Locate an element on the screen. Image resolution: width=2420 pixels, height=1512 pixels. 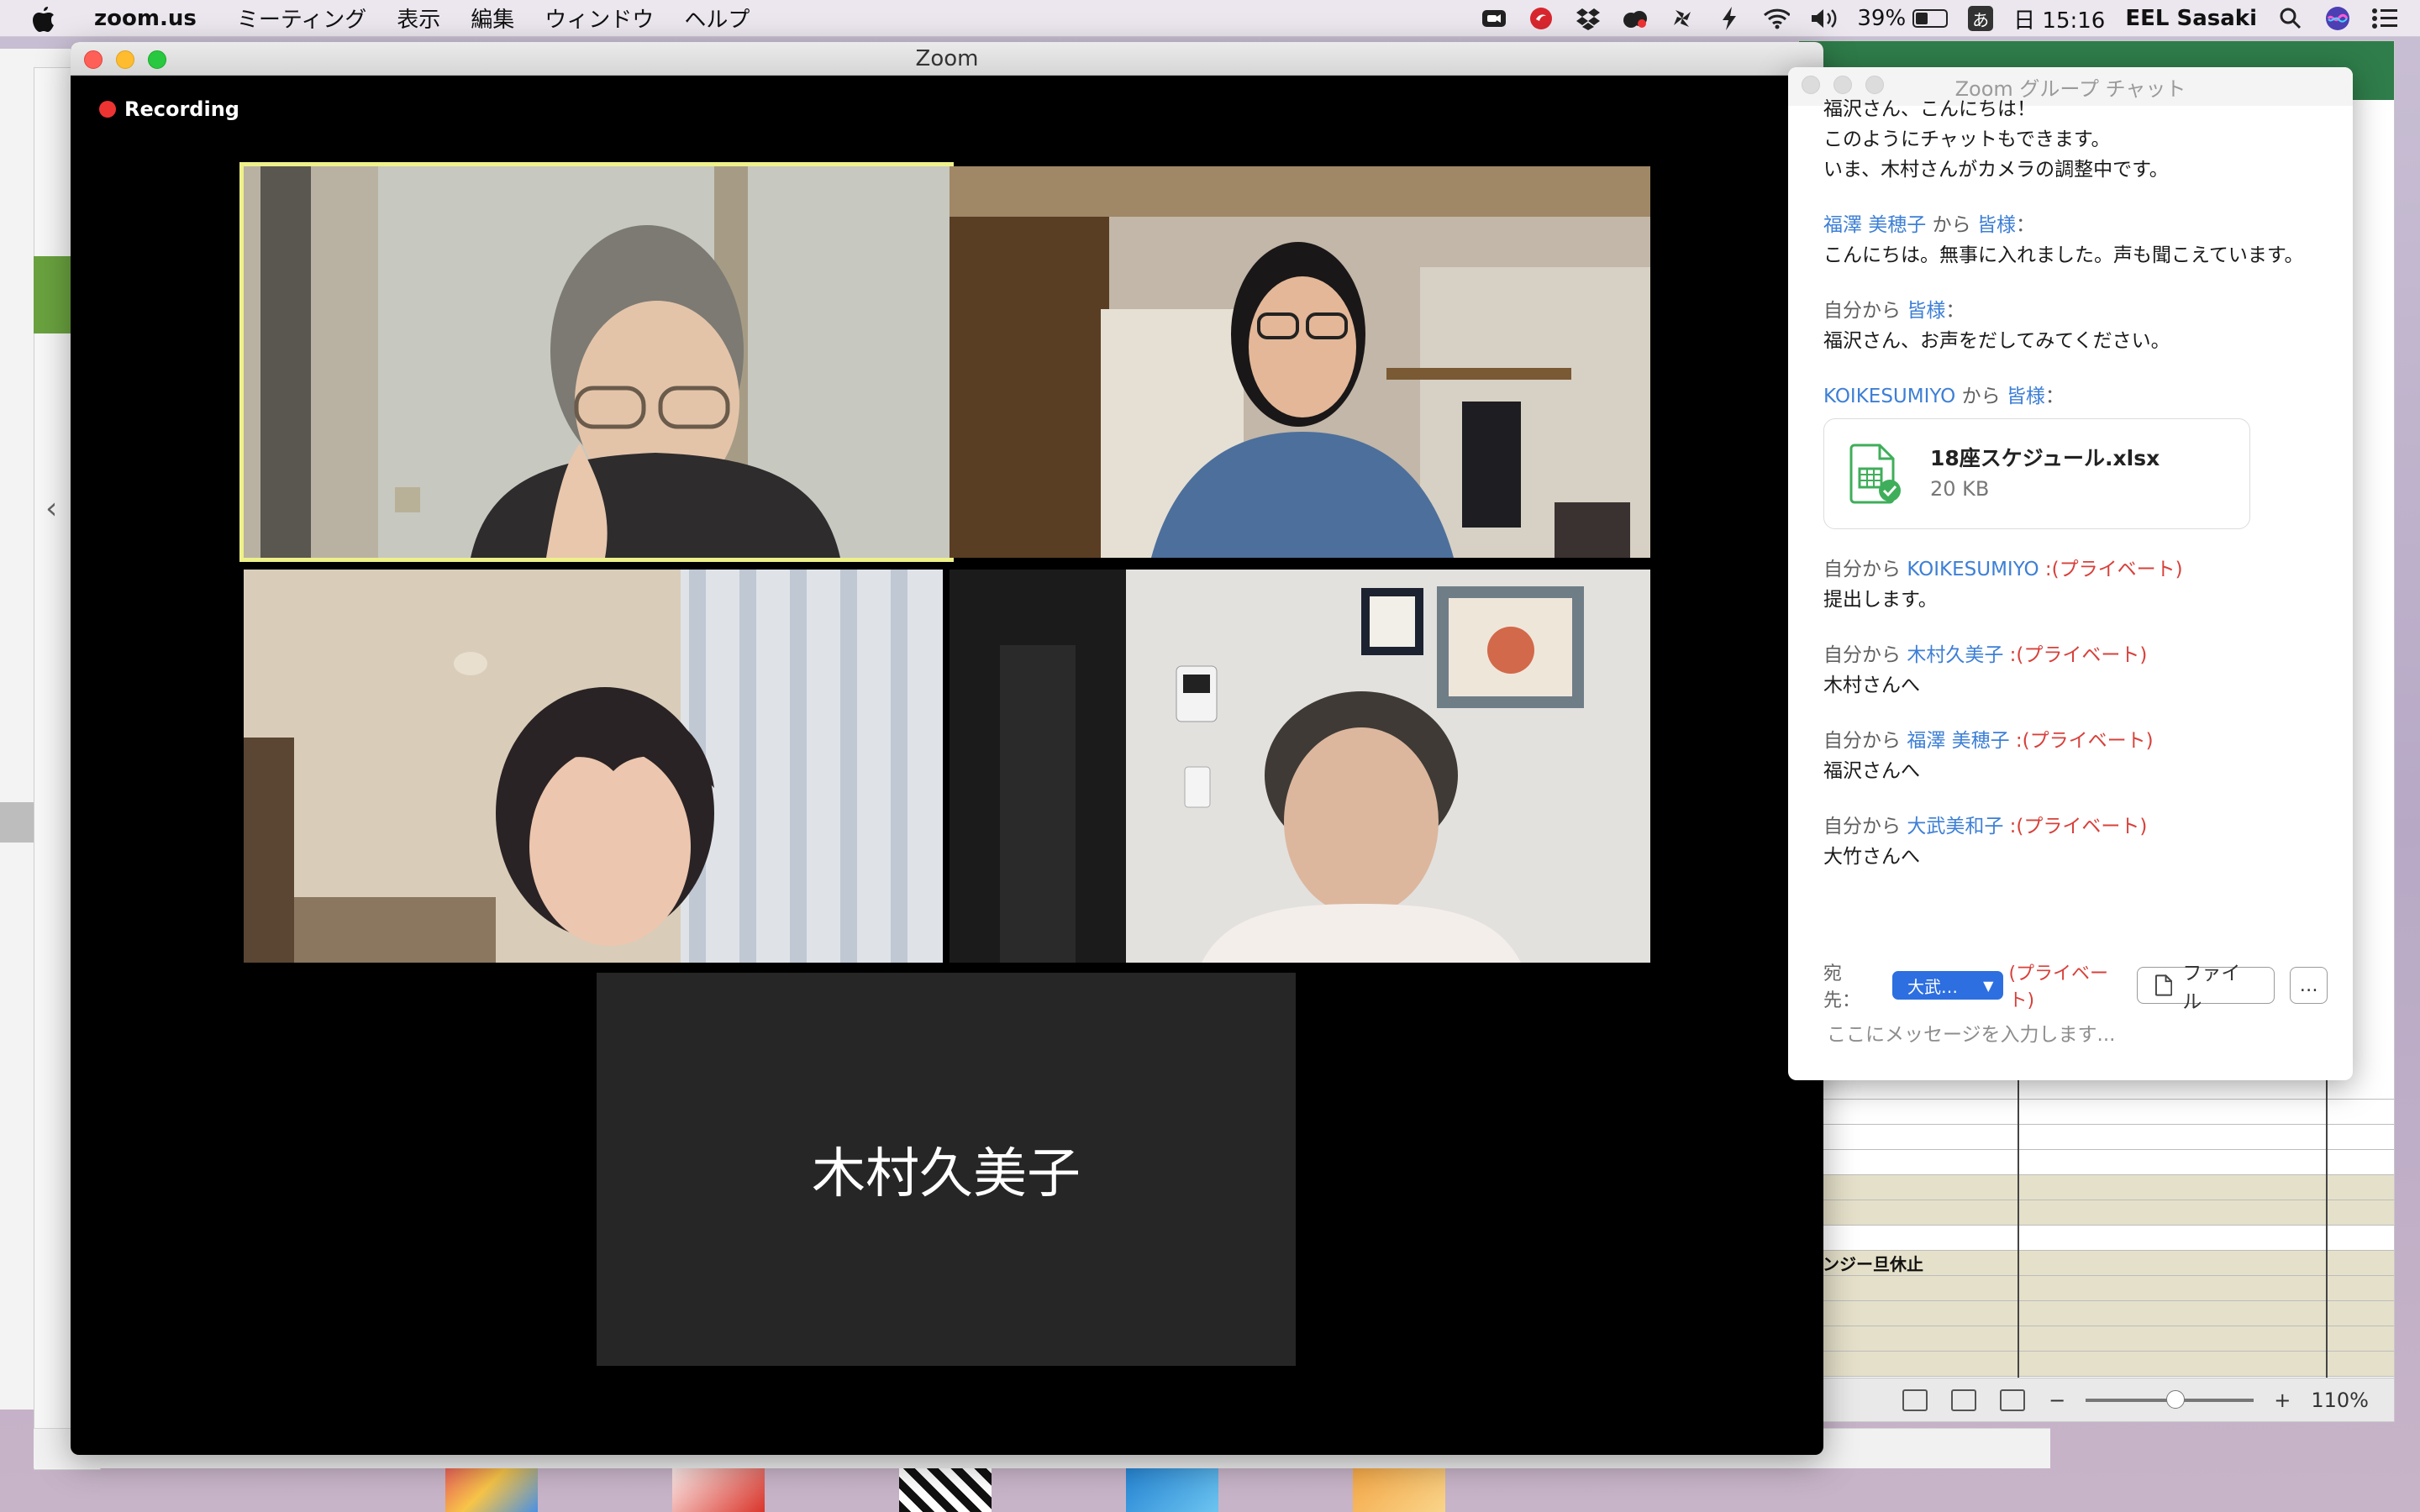
chat-message: 福澤 美穂子 から 皆様： こんにちは。無事に入れました。声も聞こえています。 is located at coordinates (2080, 240).